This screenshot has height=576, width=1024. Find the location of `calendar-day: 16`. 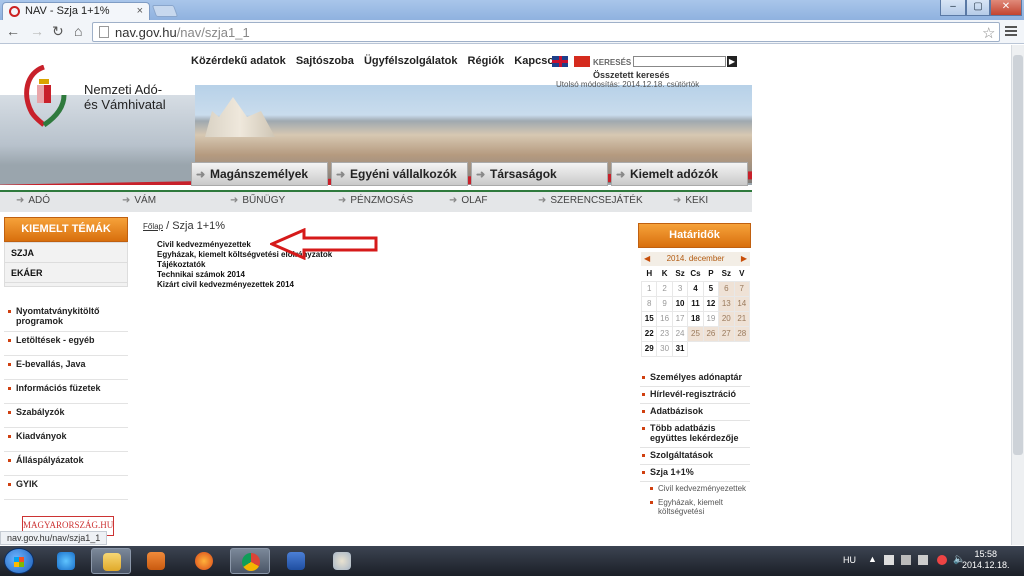

calendar-day: 16 is located at coordinates (664, 318).